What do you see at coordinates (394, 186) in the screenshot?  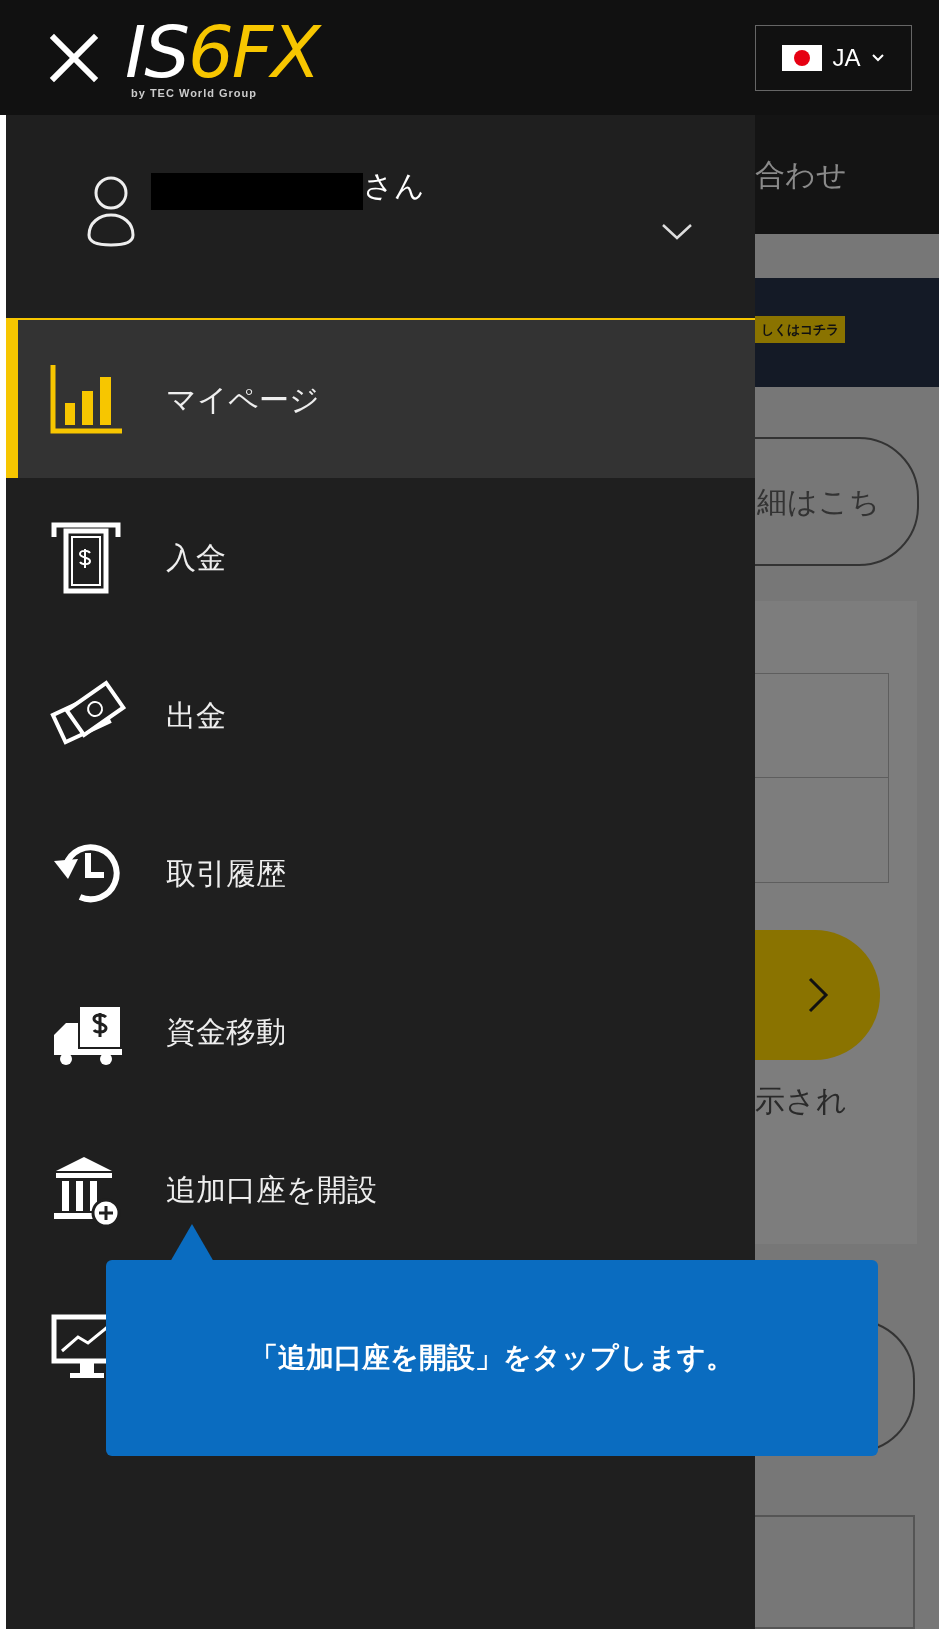 I see `user-name-suffix: さん` at bounding box center [394, 186].